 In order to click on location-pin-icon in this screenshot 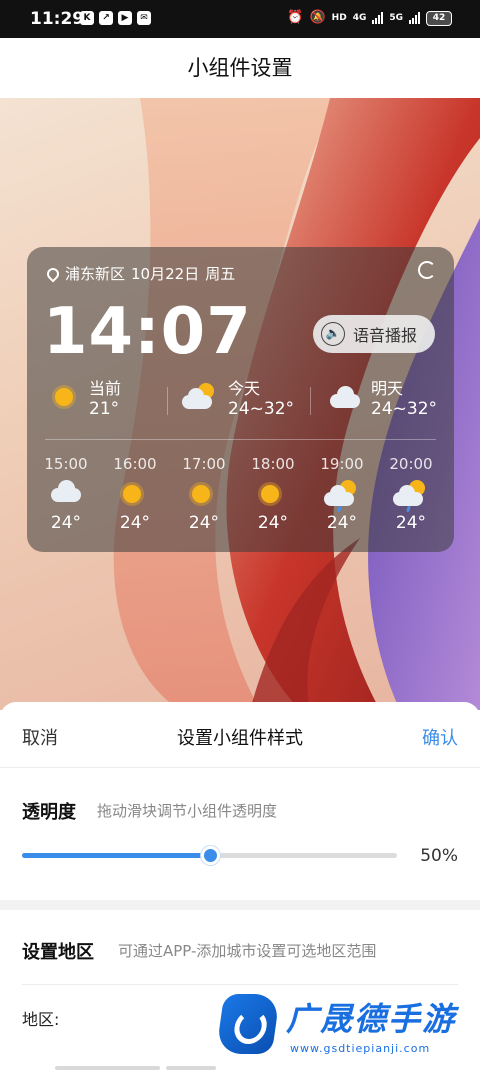, I will do `click(53, 273)`.